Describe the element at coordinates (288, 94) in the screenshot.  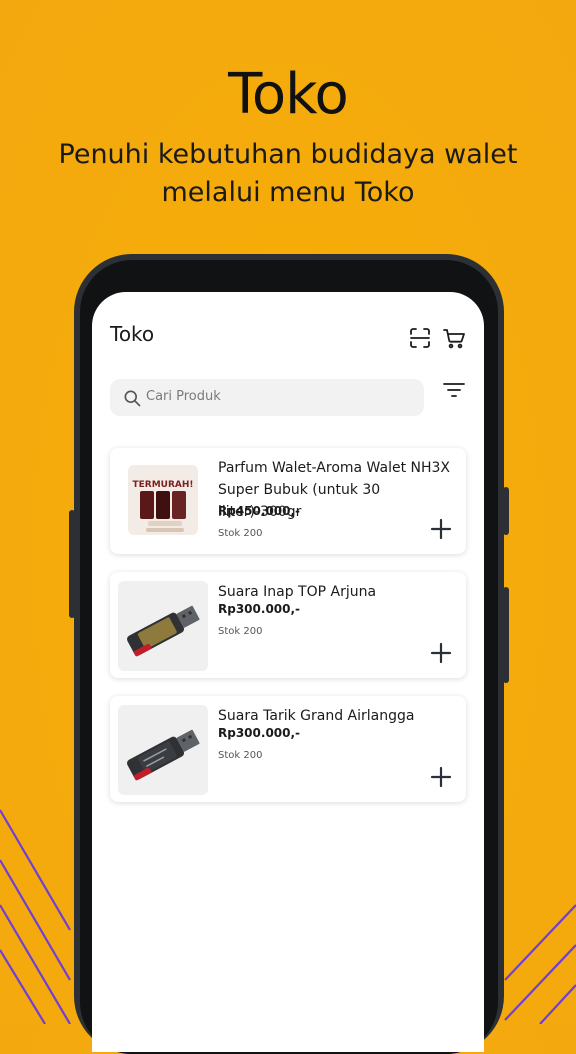
I see `promo-title: Toko` at that location.